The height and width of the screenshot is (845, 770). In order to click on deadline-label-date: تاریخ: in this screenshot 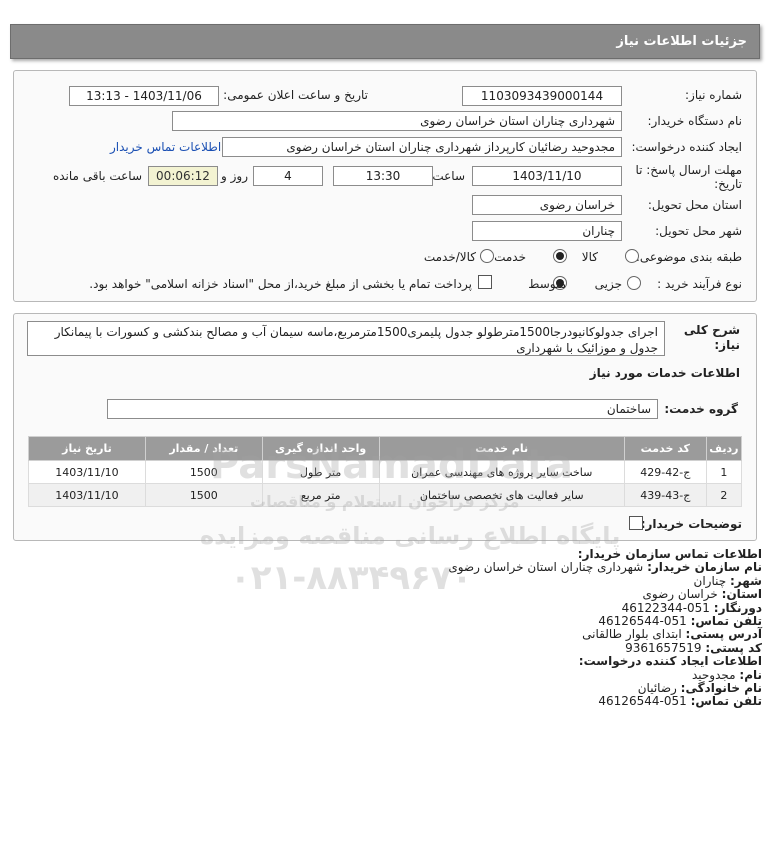, I will do `click(728, 184)`.